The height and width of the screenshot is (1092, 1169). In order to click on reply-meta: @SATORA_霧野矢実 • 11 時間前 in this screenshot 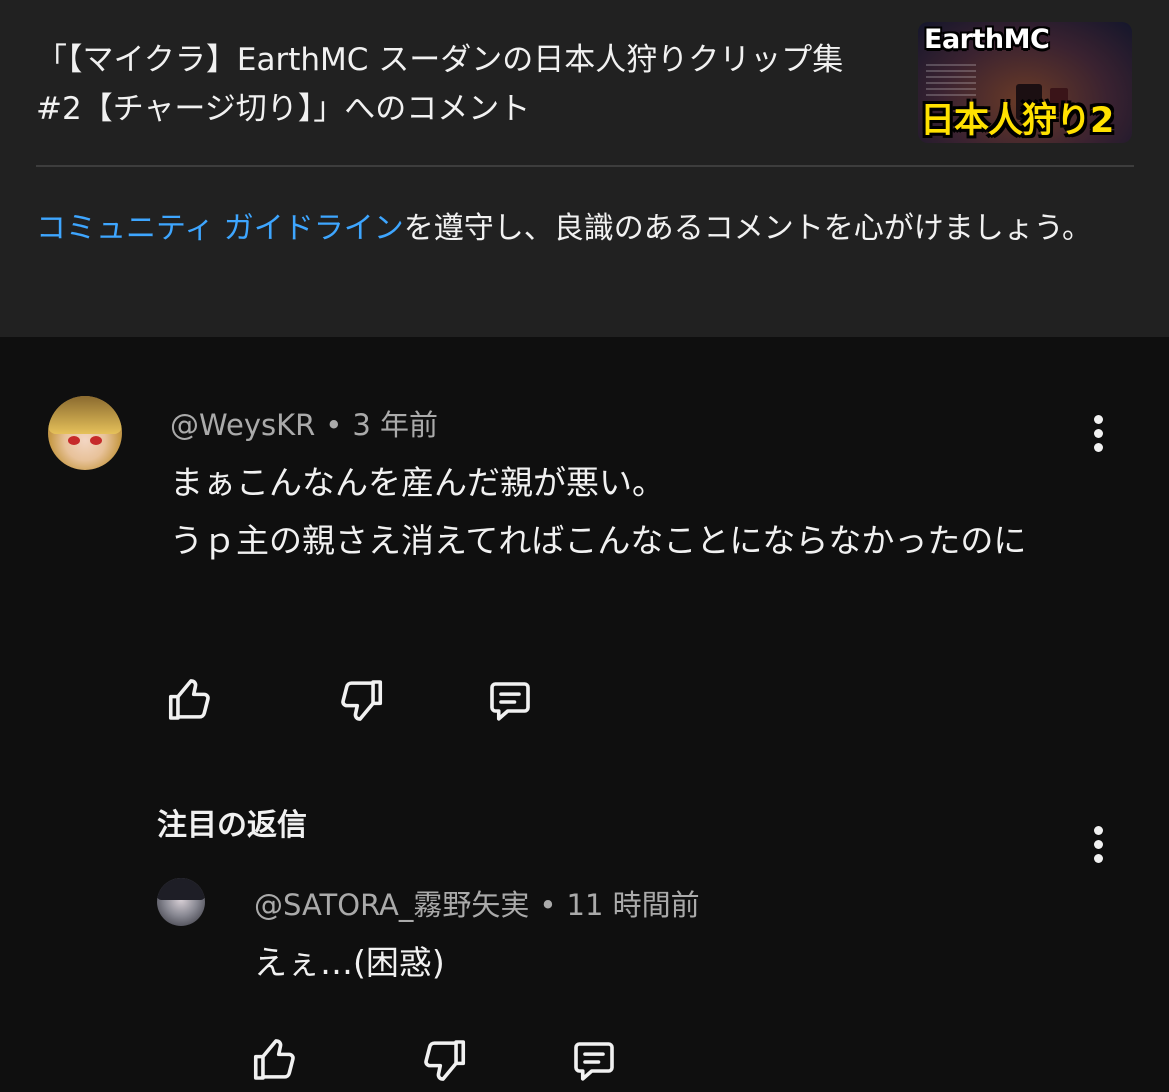, I will do `click(477, 903)`.